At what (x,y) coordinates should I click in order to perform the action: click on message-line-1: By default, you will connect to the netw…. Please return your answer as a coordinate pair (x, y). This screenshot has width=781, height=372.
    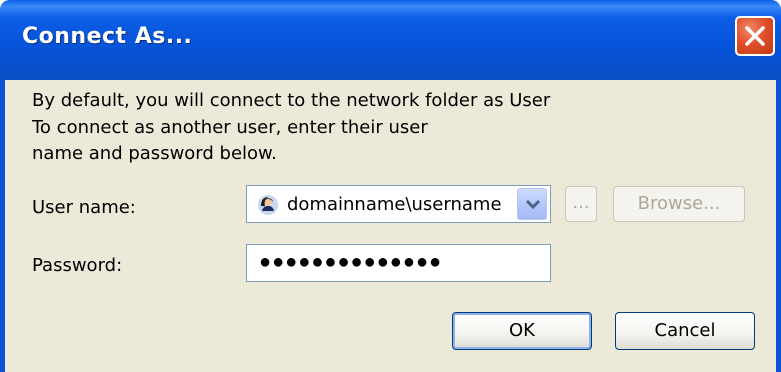
    Looking at the image, I should click on (291, 100).